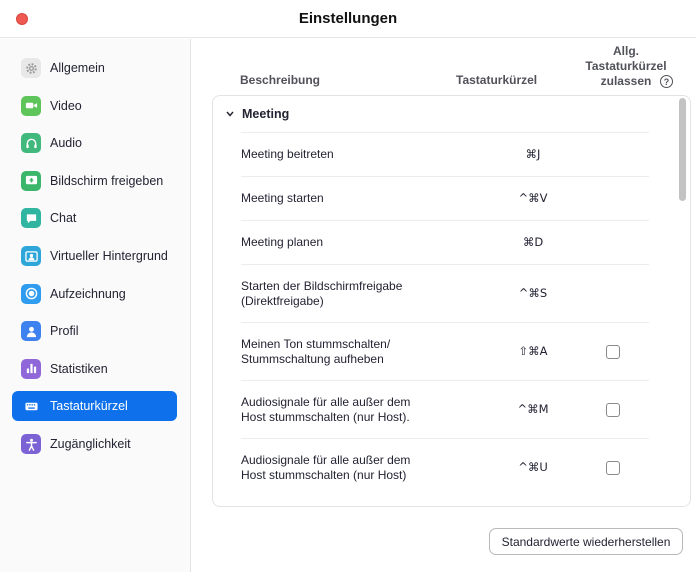  Describe the element at coordinates (445, 242) in the screenshot. I see `shortcut-row: Meeting planen ⌘D` at that location.